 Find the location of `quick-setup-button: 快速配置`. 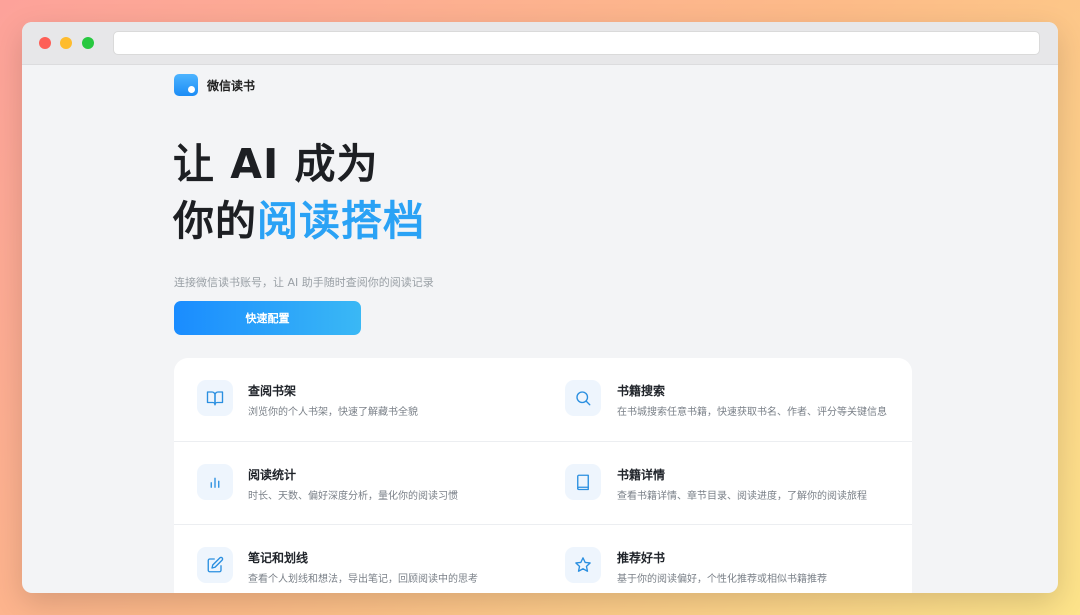

quick-setup-button: 快速配置 is located at coordinates (267, 318).